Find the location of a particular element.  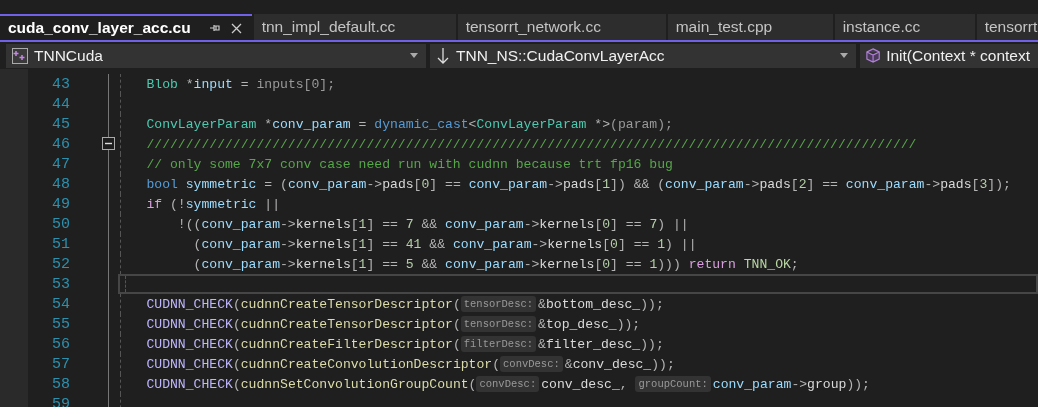

code-token: conv_desc_ is located at coordinates (612, 364).